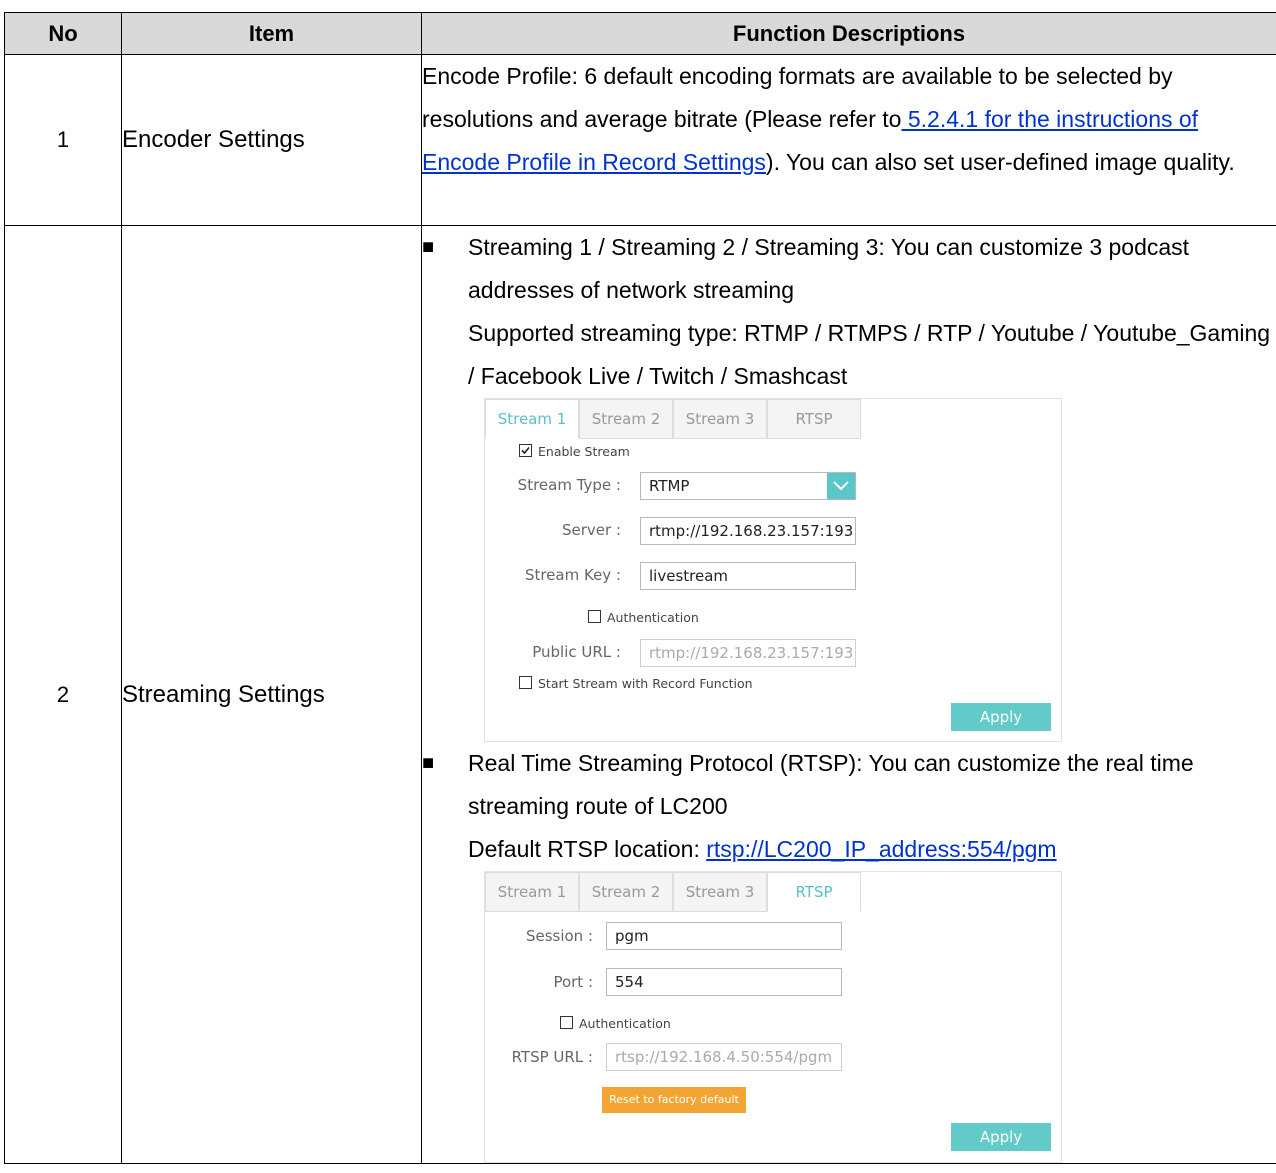 The image size is (1276, 1173). What do you see at coordinates (645, 683) in the screenshot?
I see `start-with-record-label: Start Stream with Record Function` at bounding box center [645, 683].